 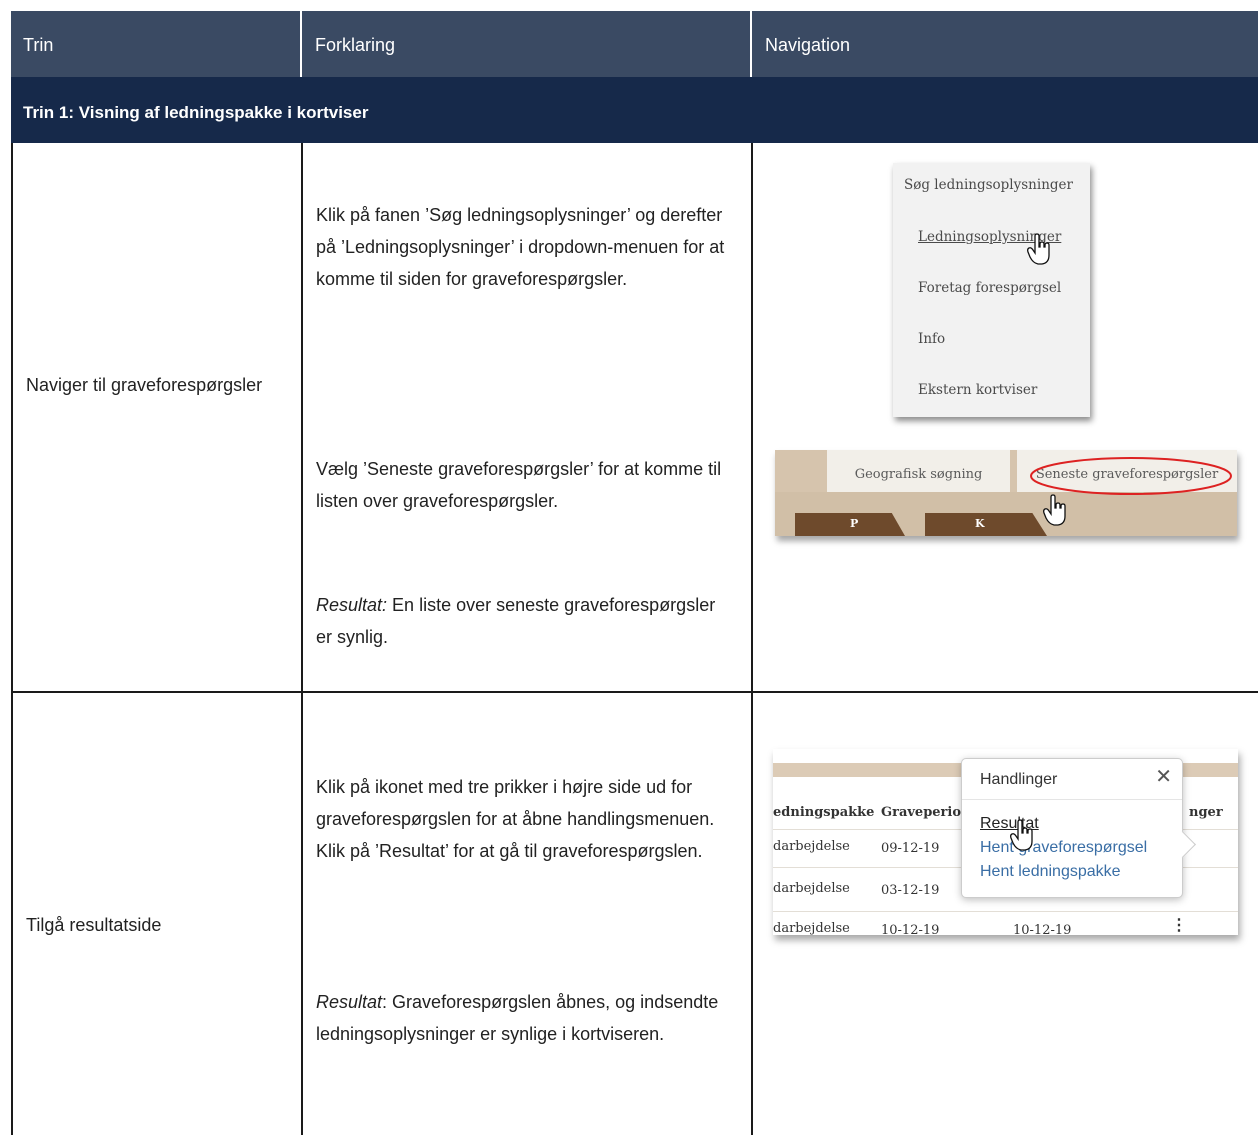 I want to click on sub-tab-label: P, so click(x=854, y=523).